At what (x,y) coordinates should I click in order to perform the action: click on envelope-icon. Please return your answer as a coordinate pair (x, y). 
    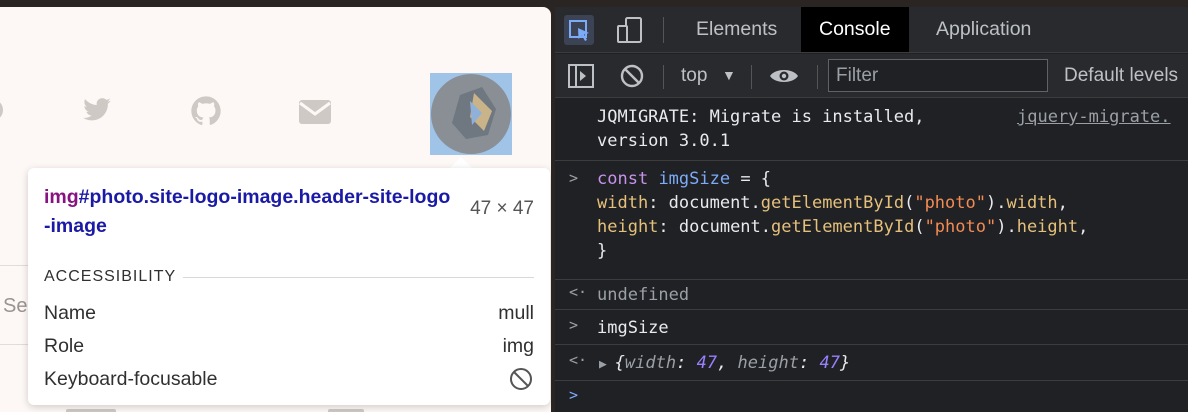
    Looking at the image, I should click on (315, 112).